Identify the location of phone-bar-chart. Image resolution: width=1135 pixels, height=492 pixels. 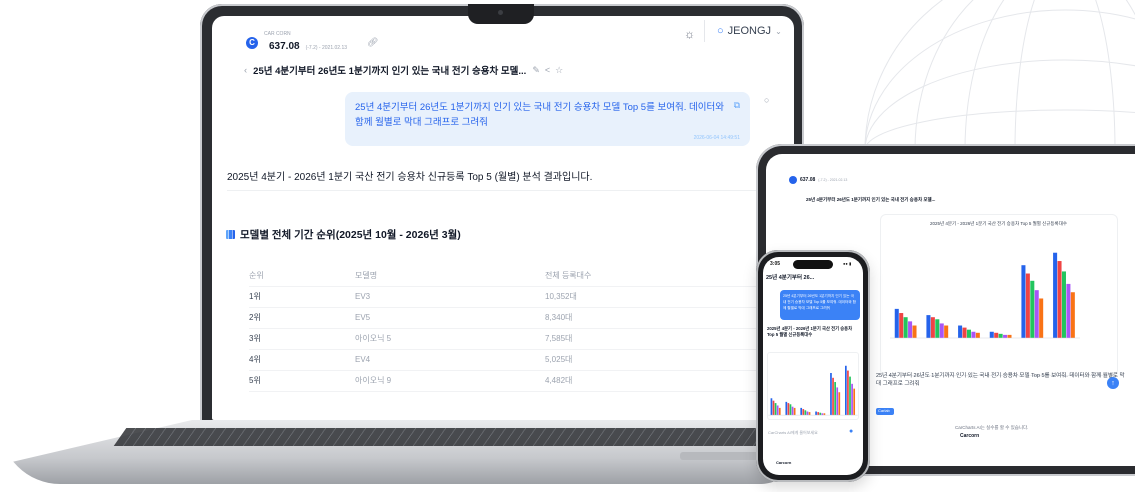
(813, 386).